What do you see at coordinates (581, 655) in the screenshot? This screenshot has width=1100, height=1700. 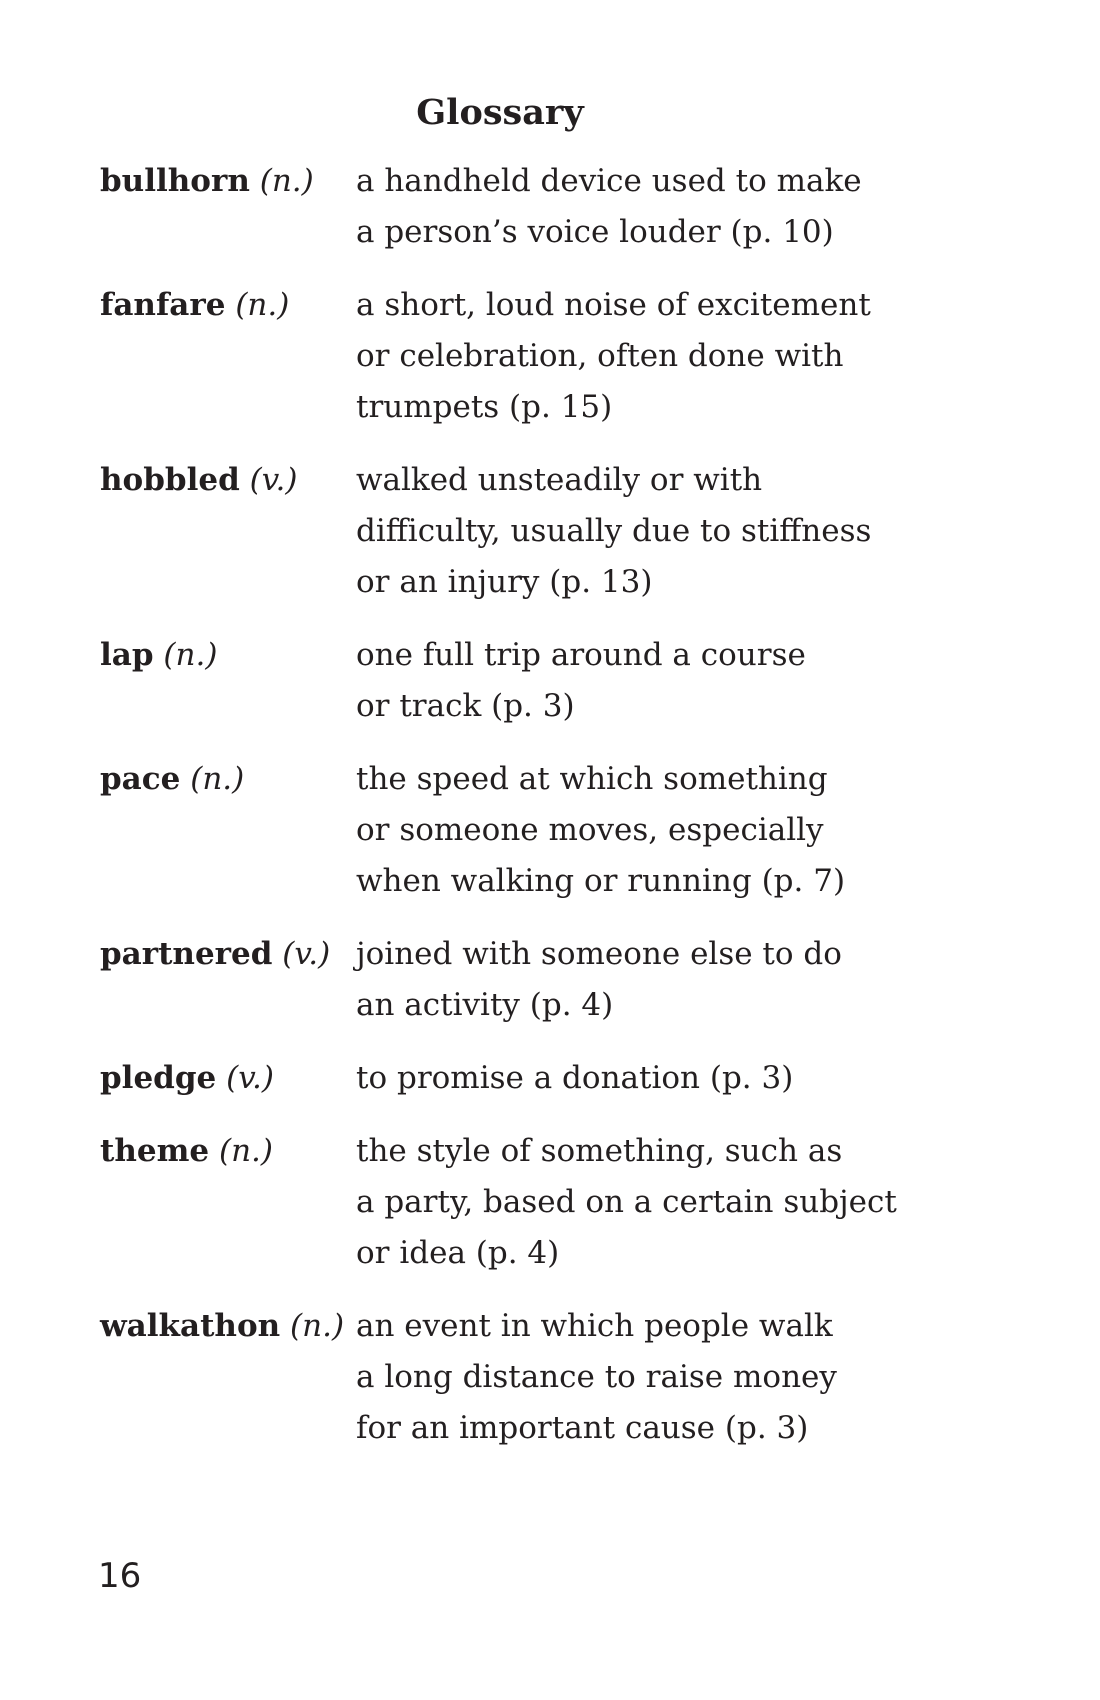 I see `definition-line: one full trip around a course` at bounding box center [581, 655].